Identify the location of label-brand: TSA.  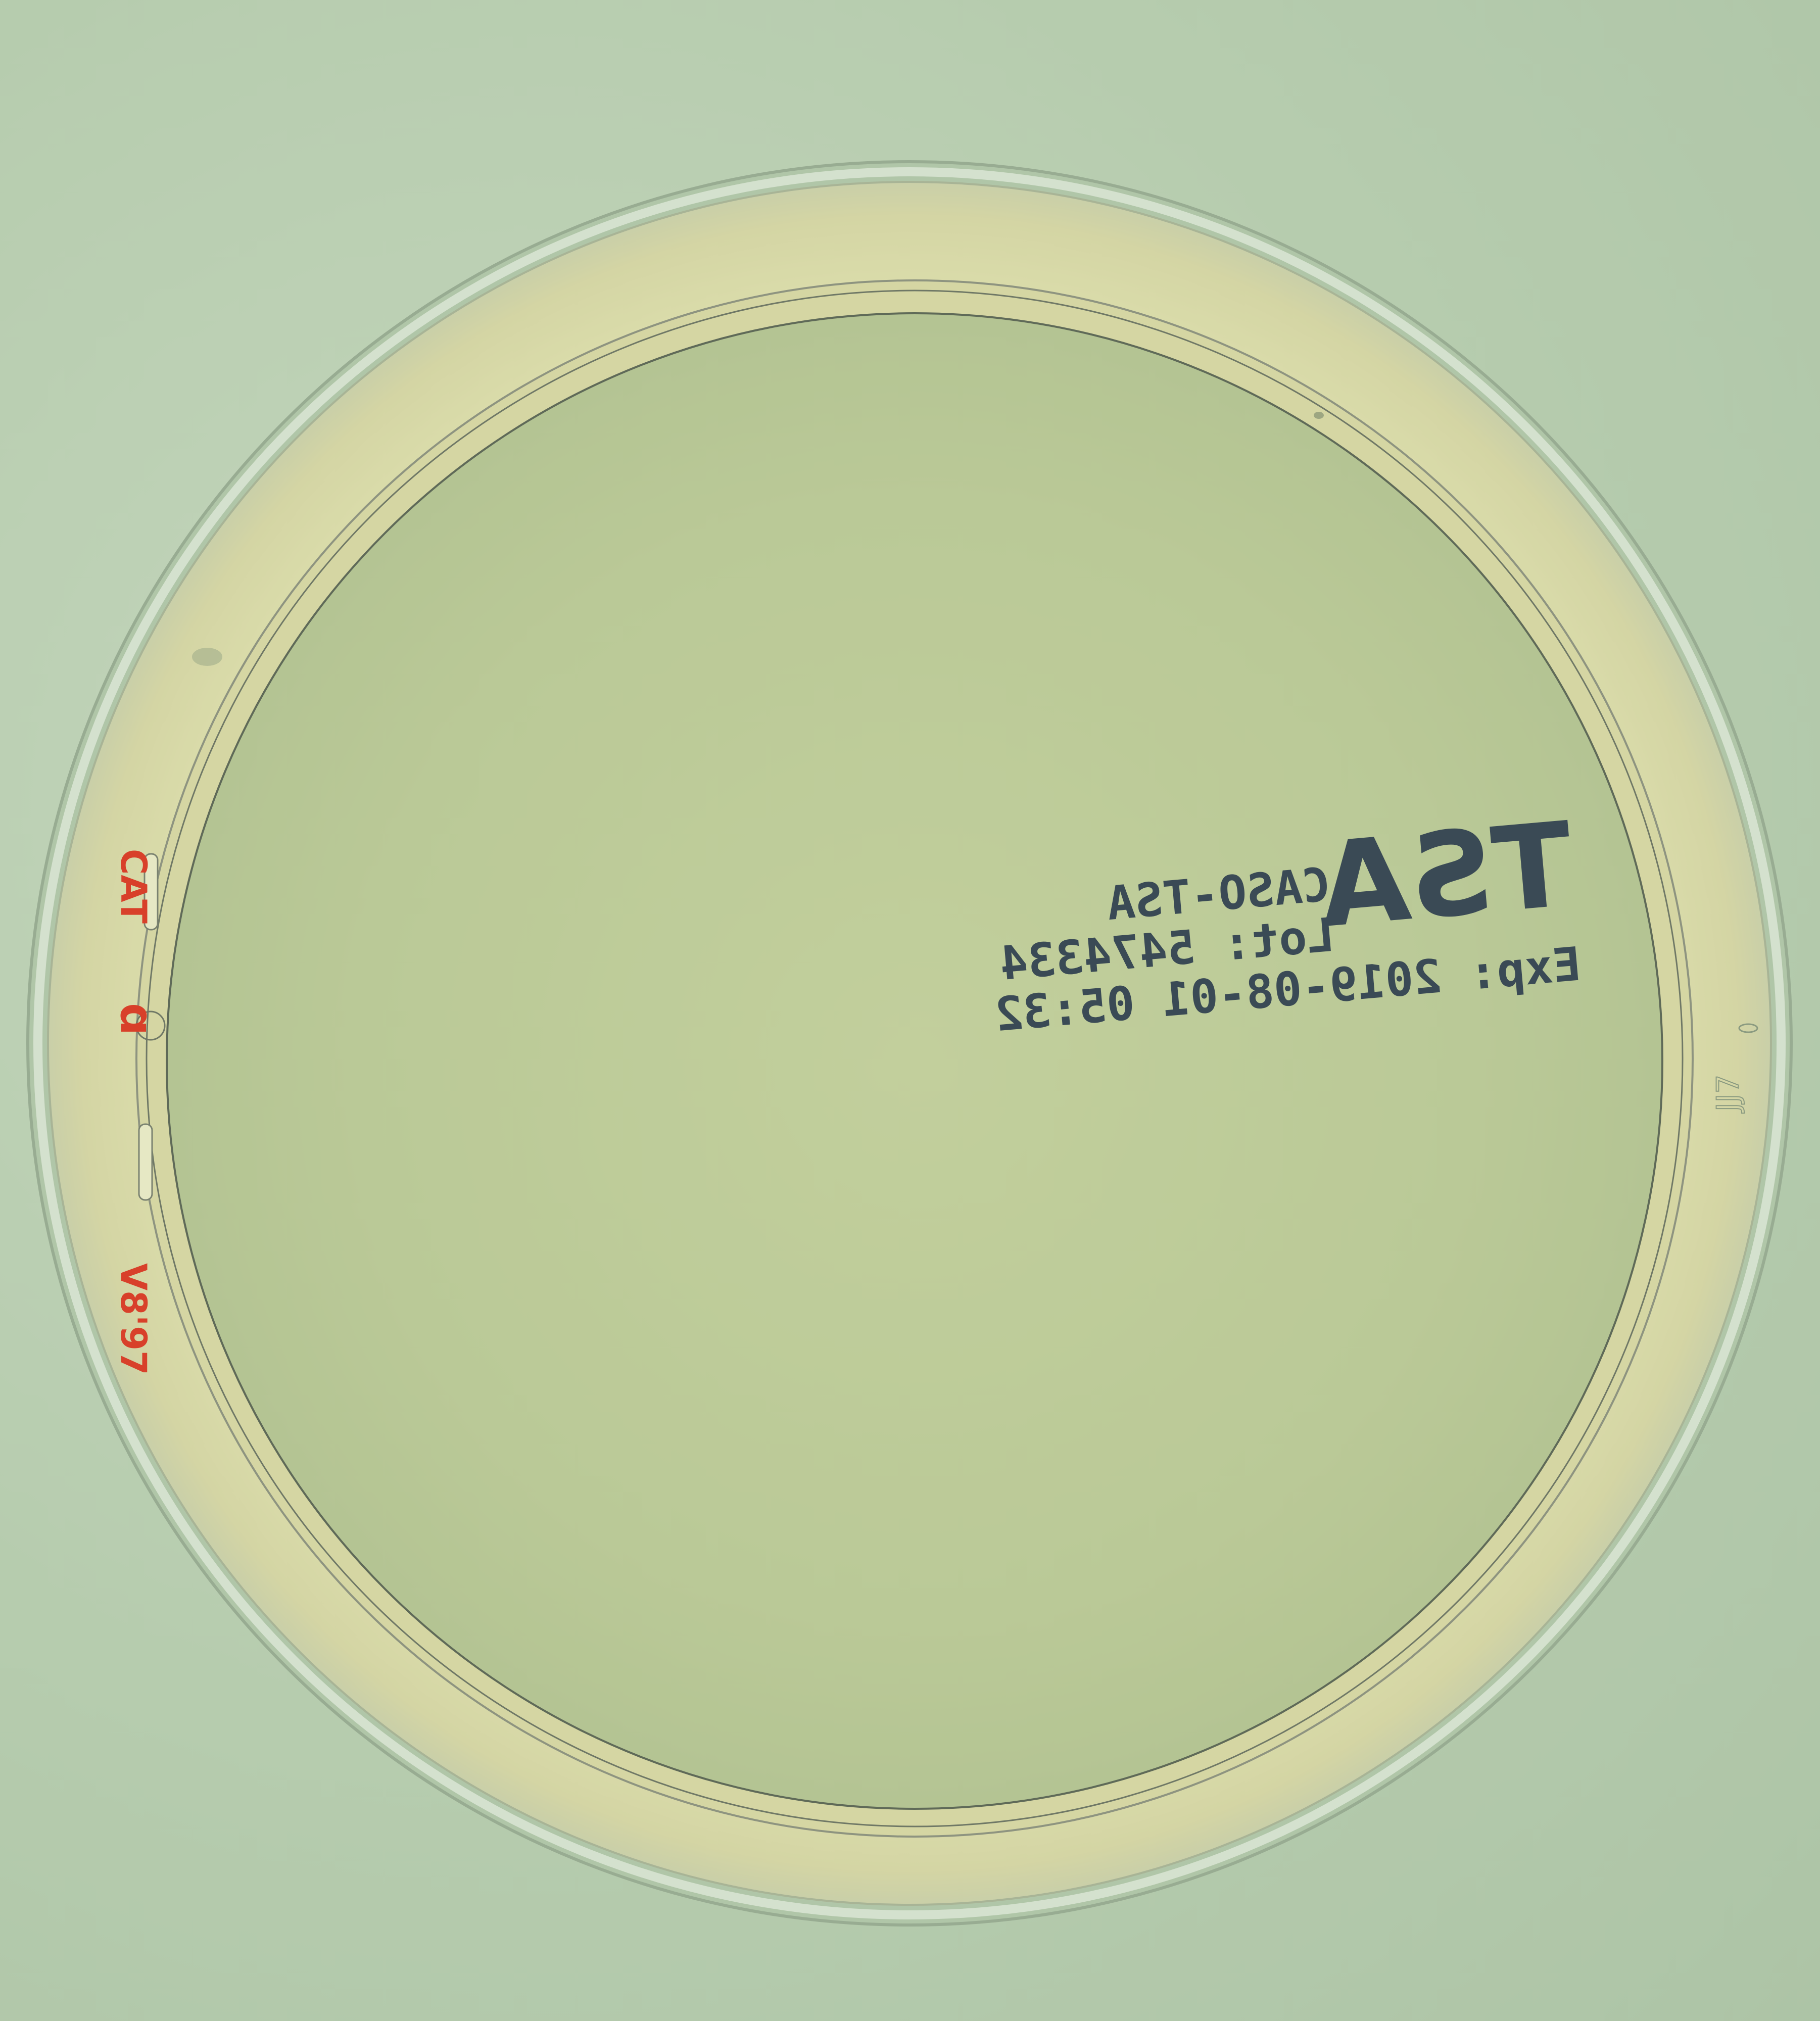
(1446, 875).